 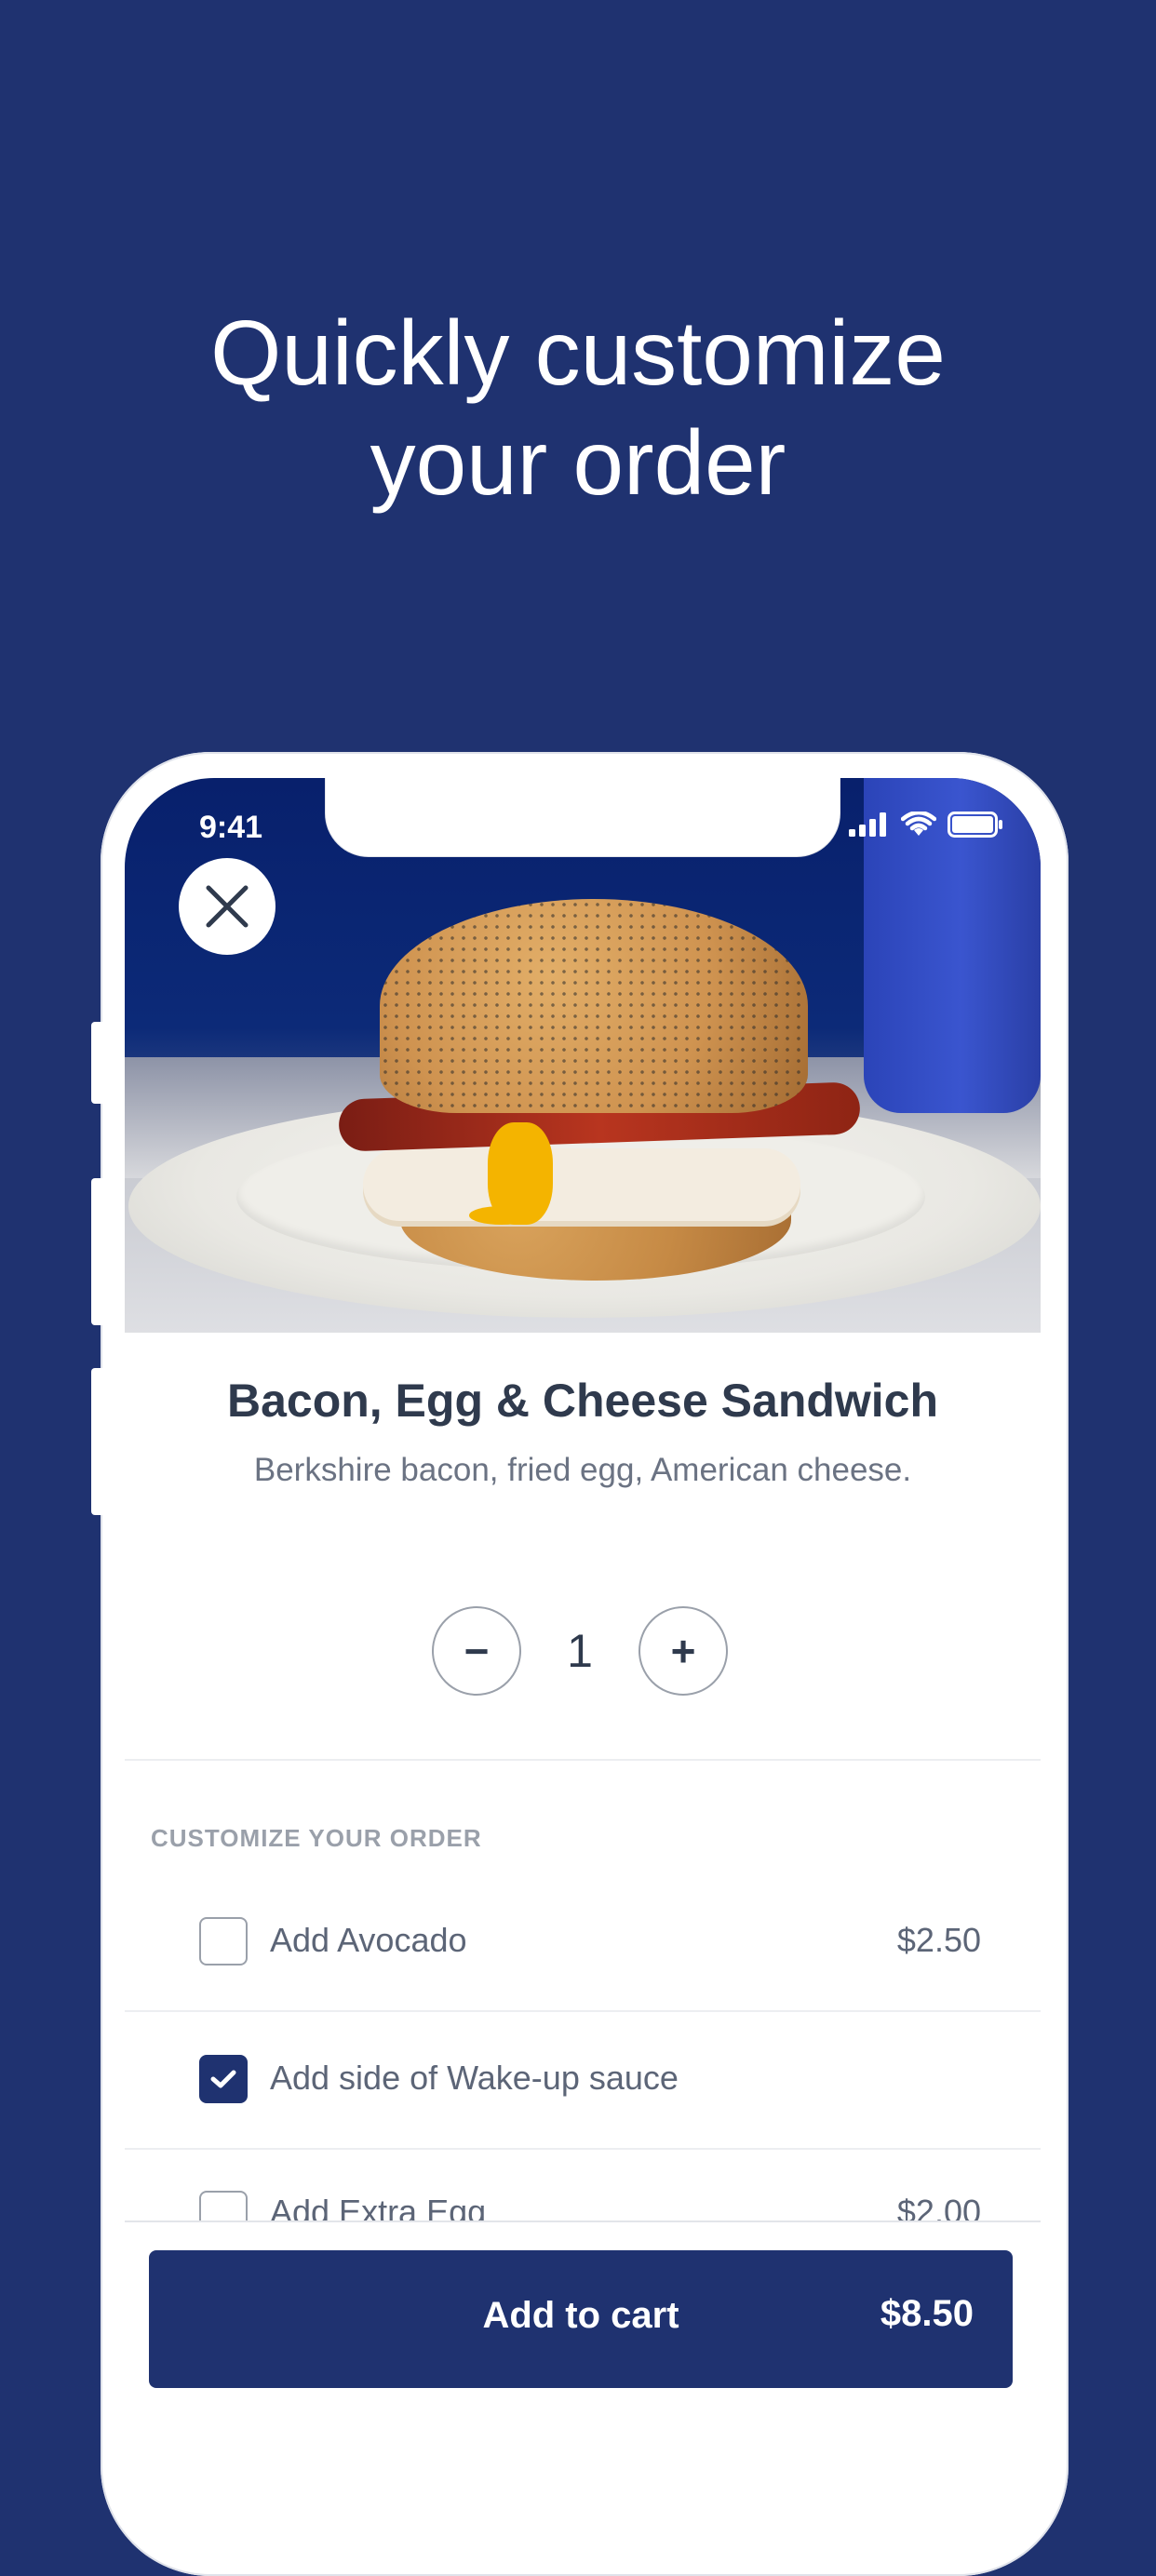 What do you see at coordinates (582, 1401) in the screenshot?
I see `product-title: Bacon, Egg & Cheese Sandwich` at bounding box center [582, 1401].